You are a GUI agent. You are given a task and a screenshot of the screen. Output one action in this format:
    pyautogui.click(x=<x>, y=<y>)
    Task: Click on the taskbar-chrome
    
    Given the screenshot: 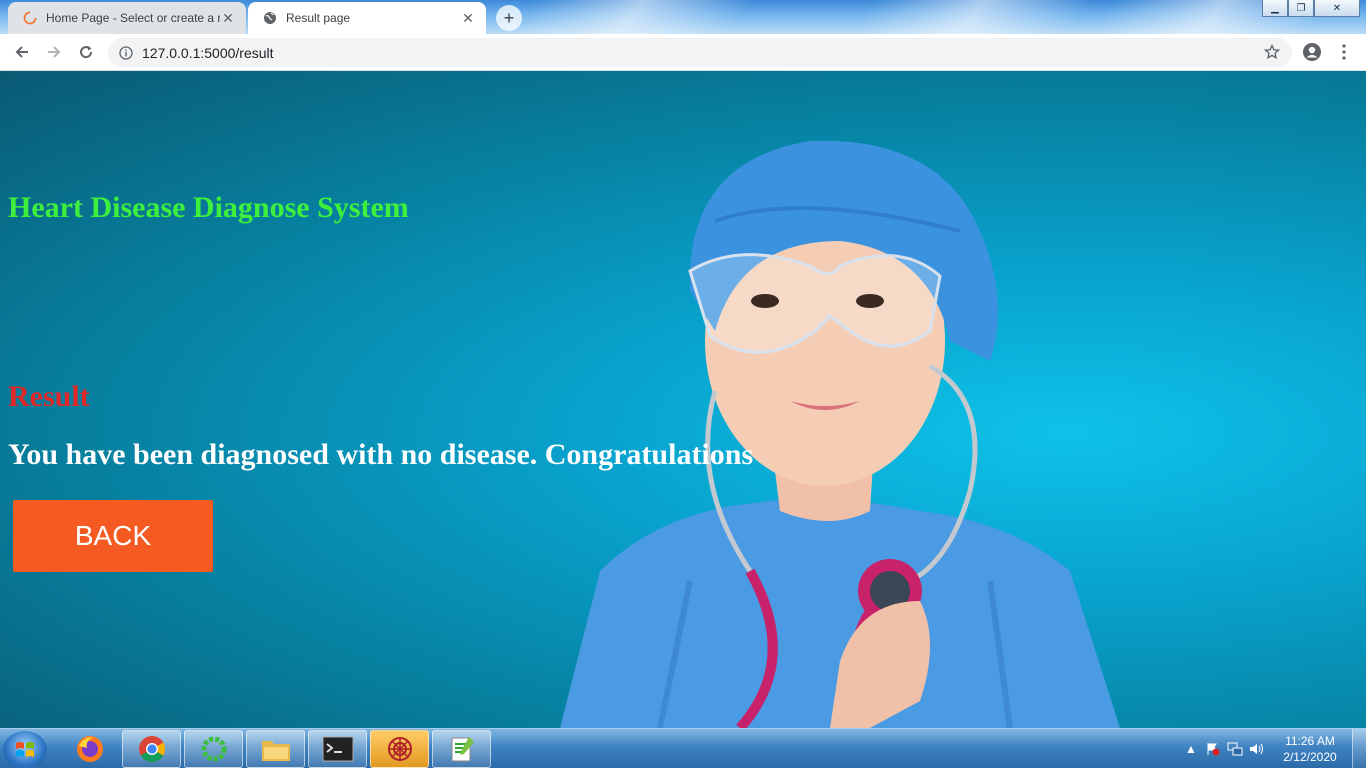 What is the action you would take?
    pyautogui.click(x=151, y=749)
    